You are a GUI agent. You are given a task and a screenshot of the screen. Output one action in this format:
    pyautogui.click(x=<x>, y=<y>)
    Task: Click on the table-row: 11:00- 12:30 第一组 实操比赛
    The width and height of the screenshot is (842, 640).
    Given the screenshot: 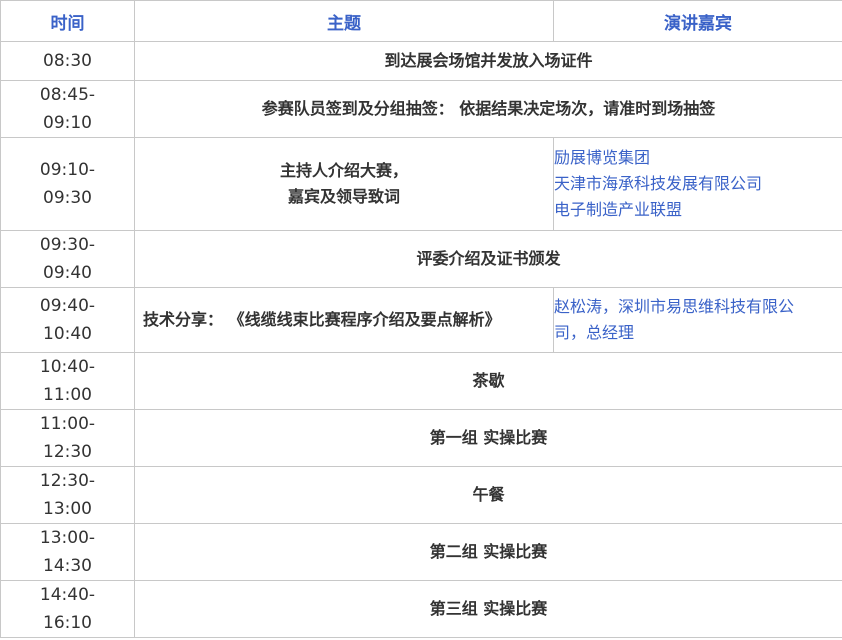 What is the action you would take?
    pyautogui.click(x=421, y=438)
    